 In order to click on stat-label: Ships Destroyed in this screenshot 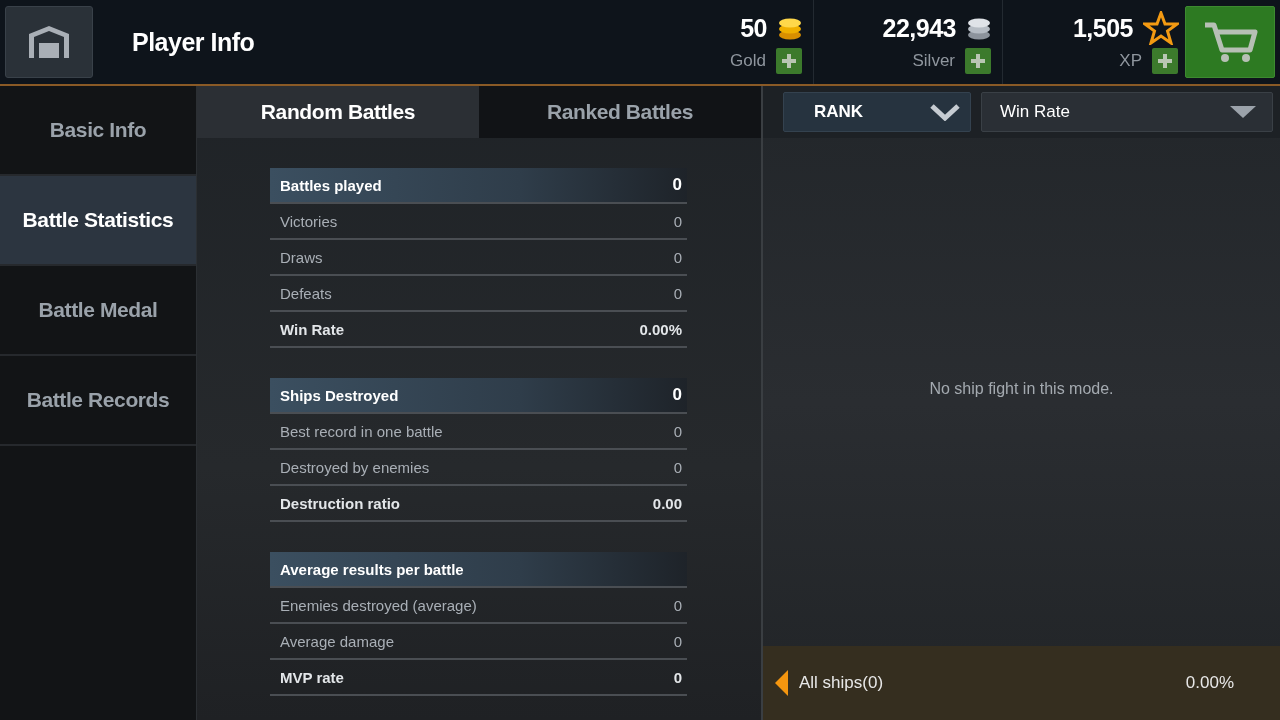, I will do `click(339, 395)`.